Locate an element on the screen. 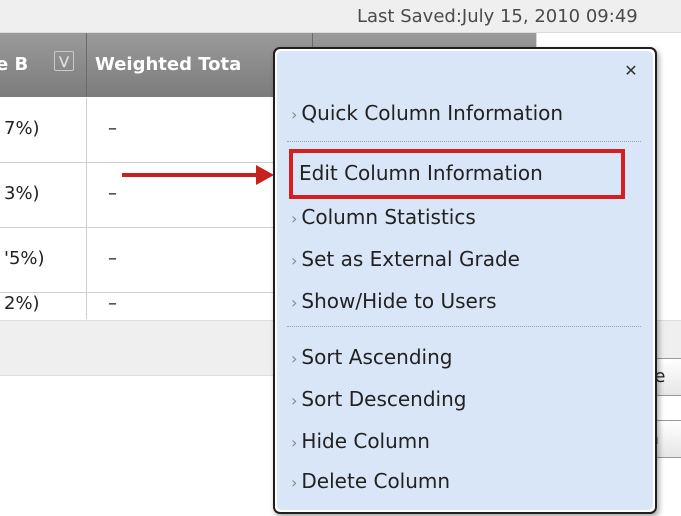 The width and height of the screenshot is (681, 516). score-cell: 3%) is located at coordinates (22, 193).